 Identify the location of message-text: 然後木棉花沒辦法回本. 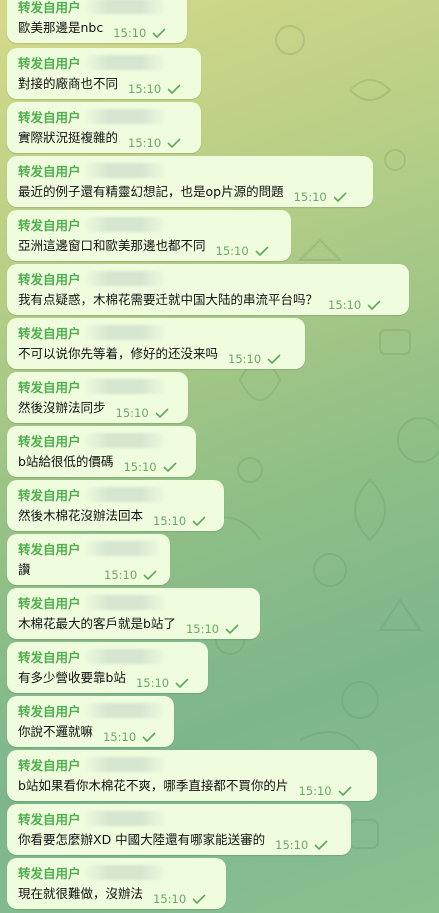
(81, 515).